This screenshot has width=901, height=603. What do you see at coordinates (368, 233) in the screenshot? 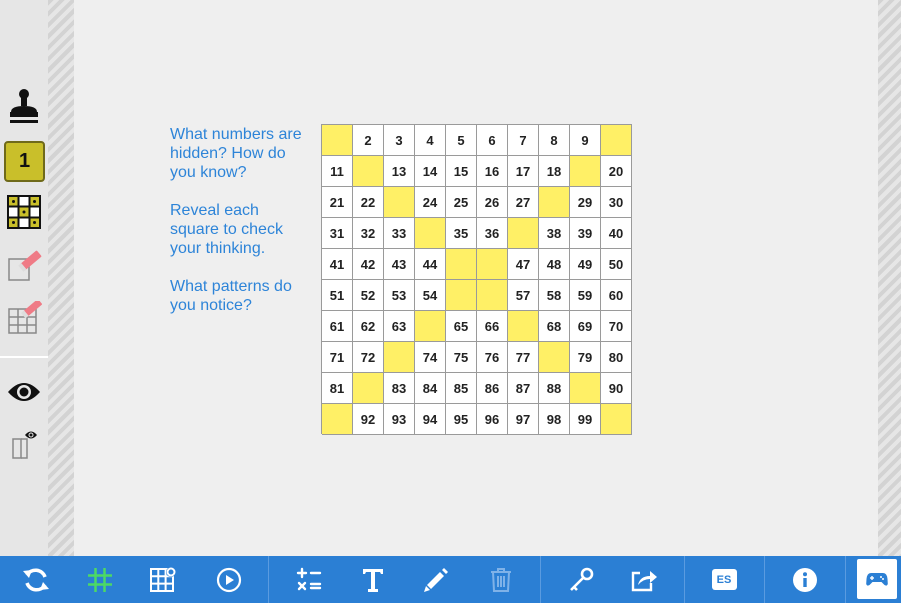
I see `number-cell: 32` at bounding box center [368, 233].